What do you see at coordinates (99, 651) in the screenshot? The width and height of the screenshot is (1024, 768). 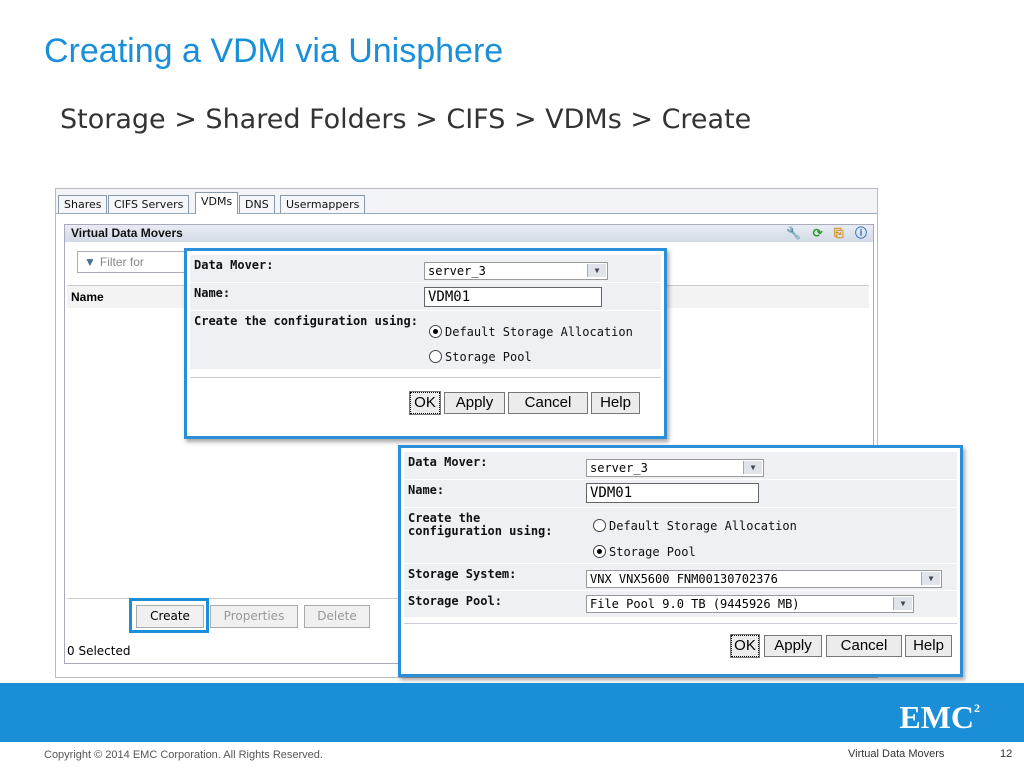 I see `selected-count: 0 Selected` at bounding box center [99, 651].